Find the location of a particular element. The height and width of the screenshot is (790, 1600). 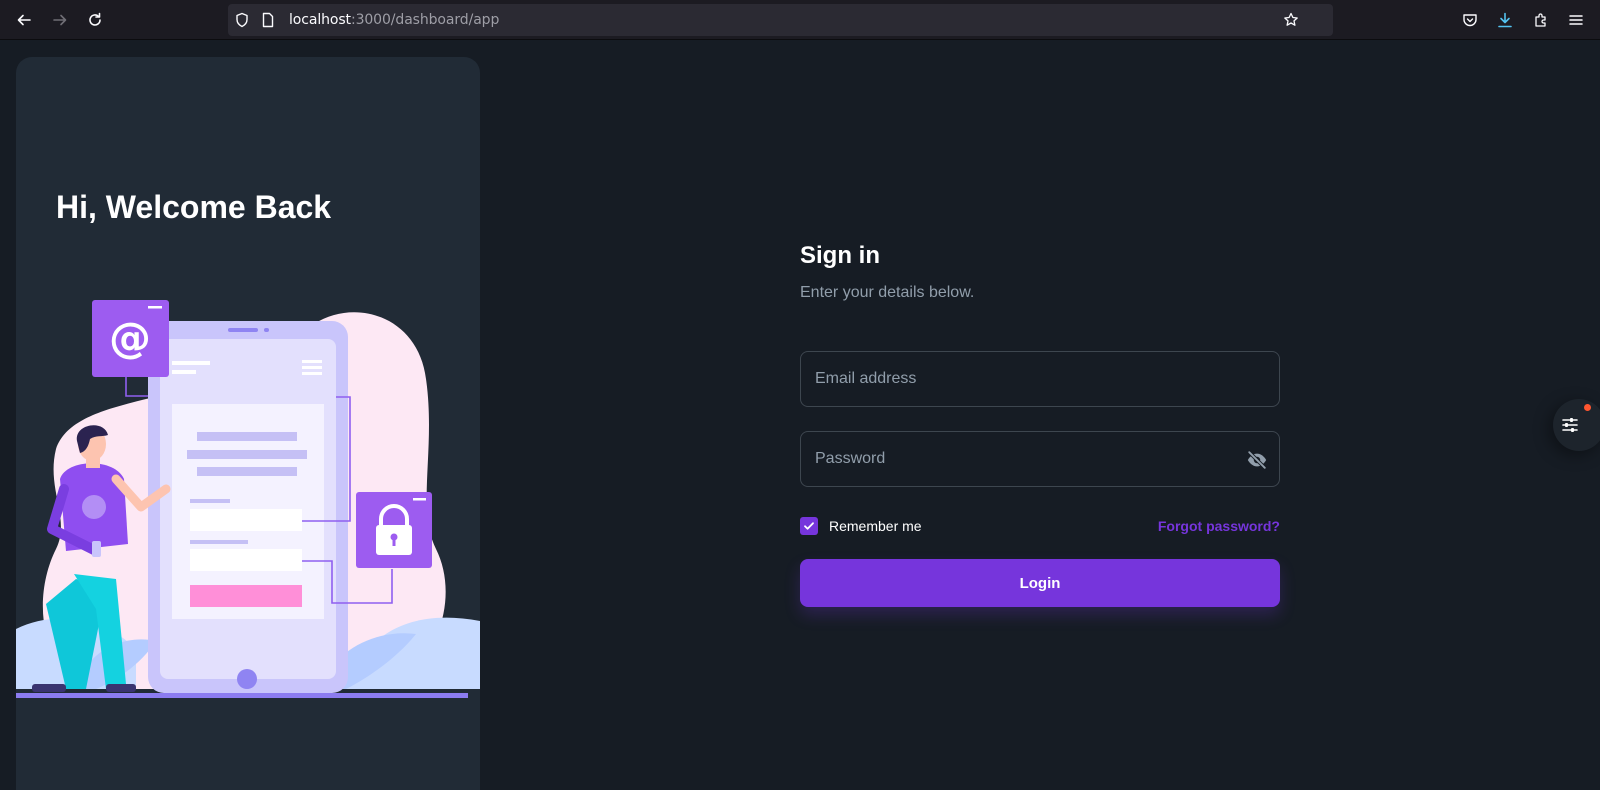

email-field is located at coordinates (1040, 379).